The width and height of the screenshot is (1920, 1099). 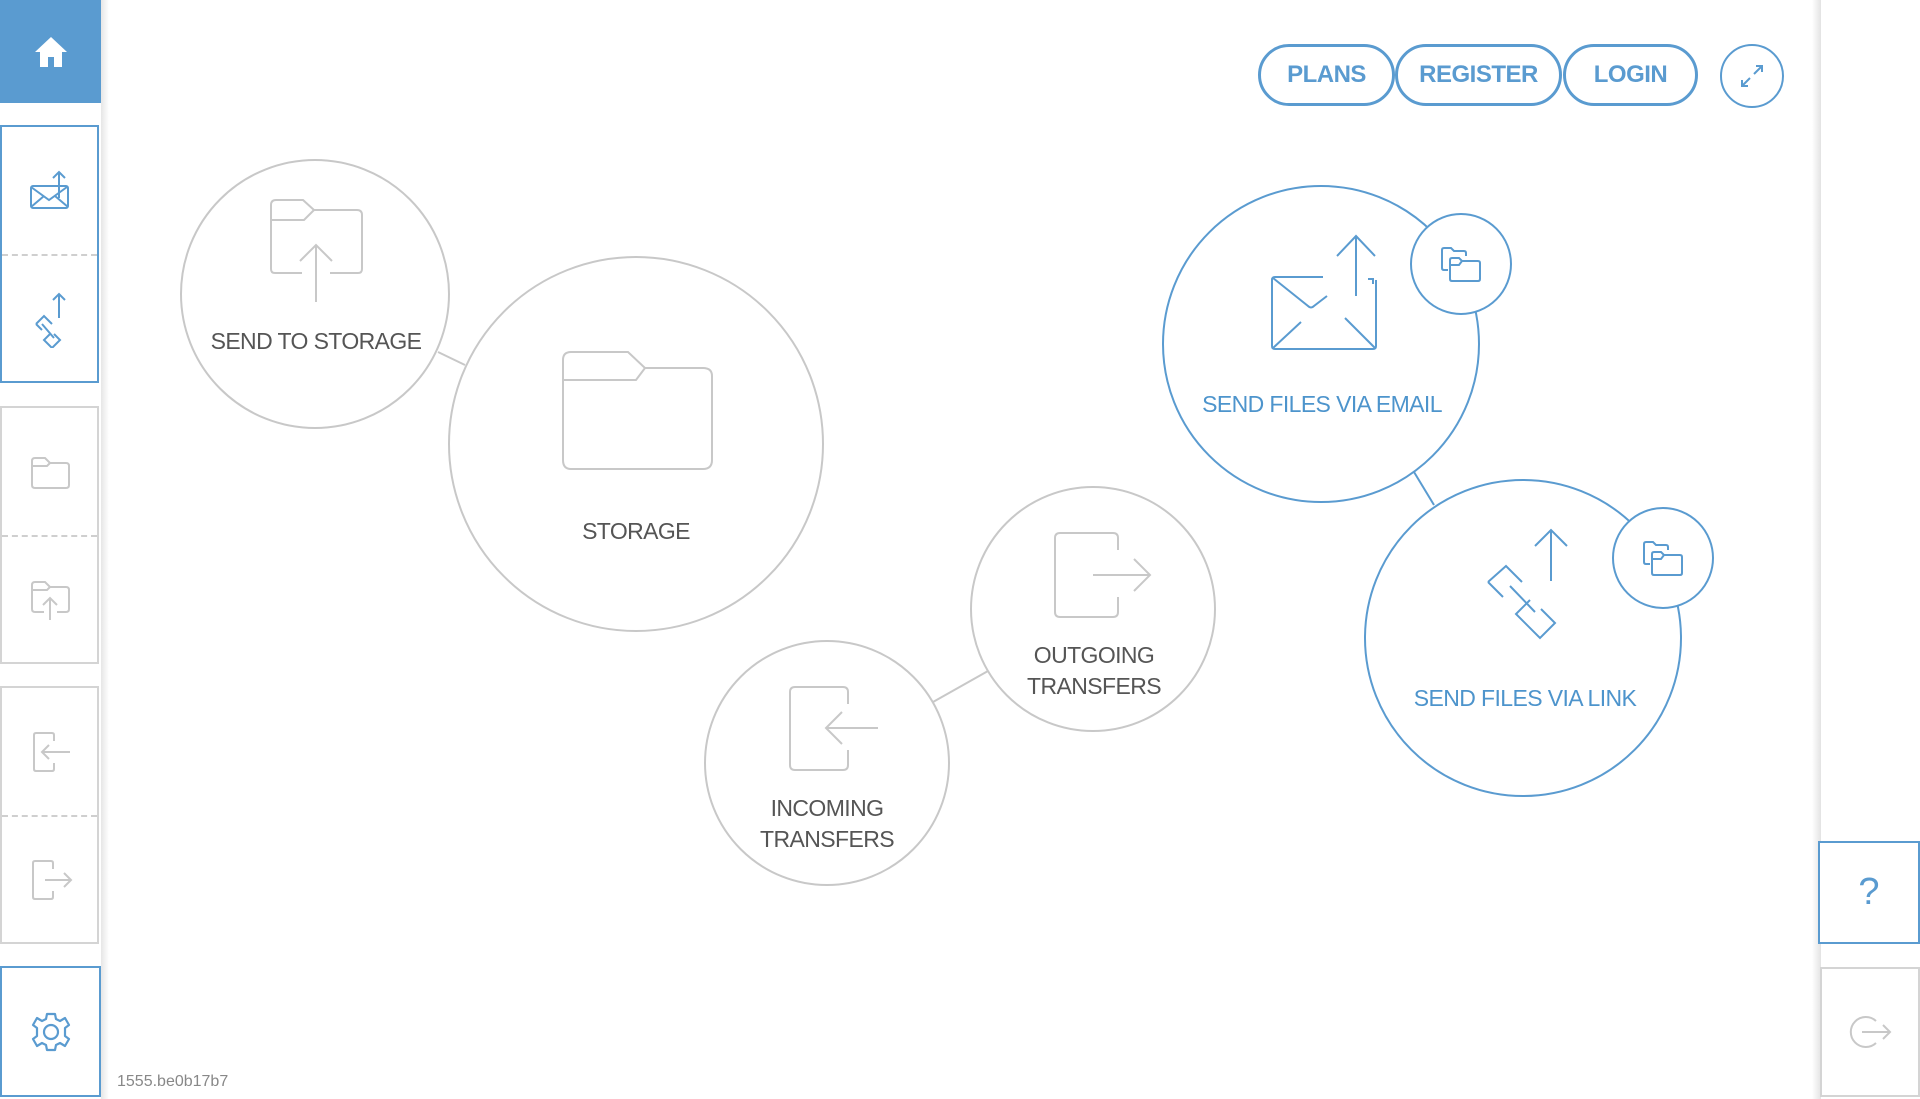 I want to click on outgoing-label-line1: OUTGOING, so click(x=1094, y=655).